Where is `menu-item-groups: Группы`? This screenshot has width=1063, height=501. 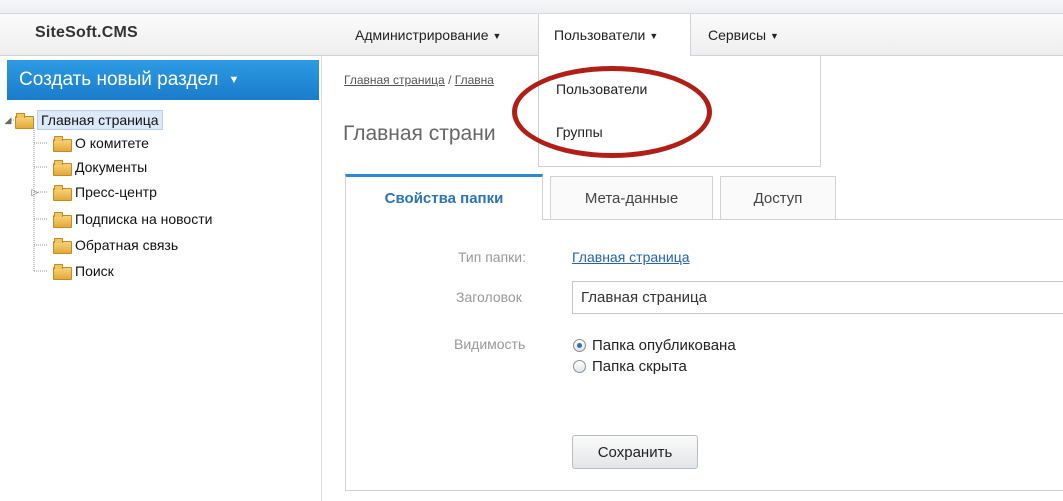
menu-item-groups: Группы is located at coordinates (579, 132).